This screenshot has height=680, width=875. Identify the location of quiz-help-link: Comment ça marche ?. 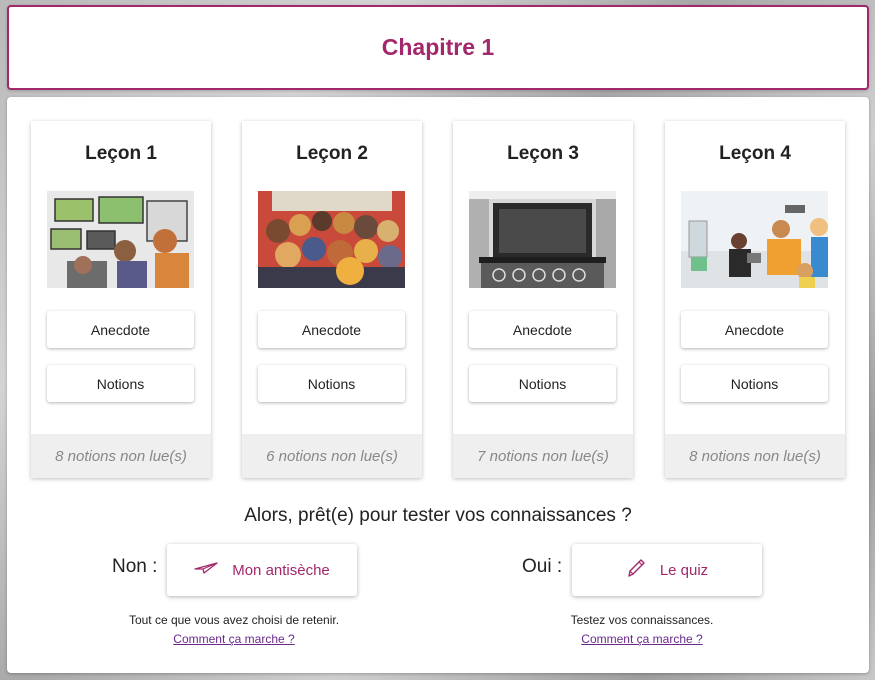
(642, 639).